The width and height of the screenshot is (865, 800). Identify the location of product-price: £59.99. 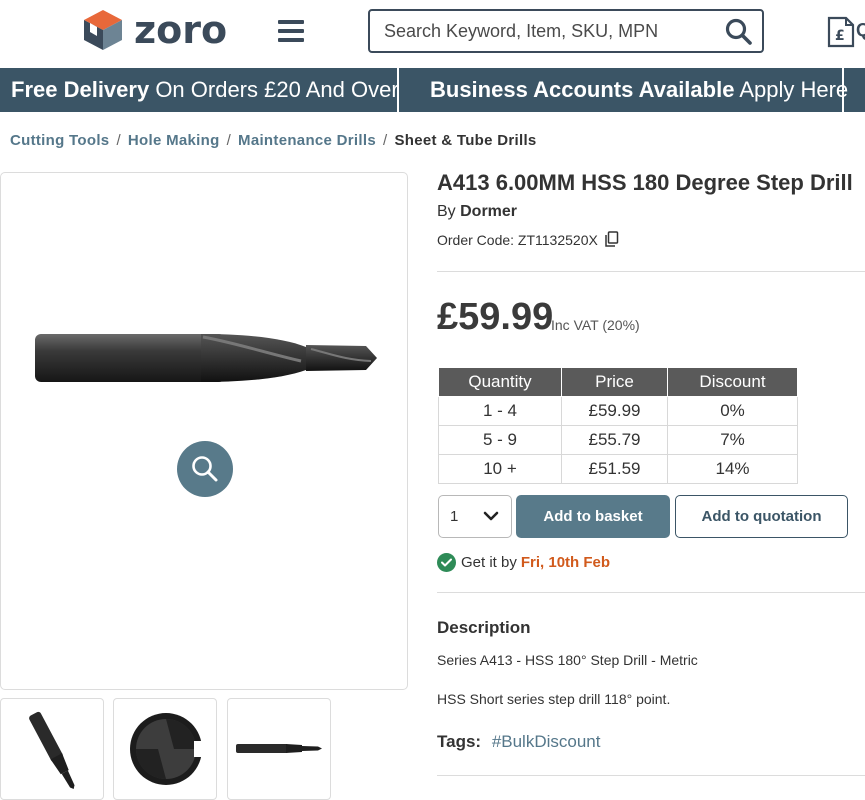
(495, 317).